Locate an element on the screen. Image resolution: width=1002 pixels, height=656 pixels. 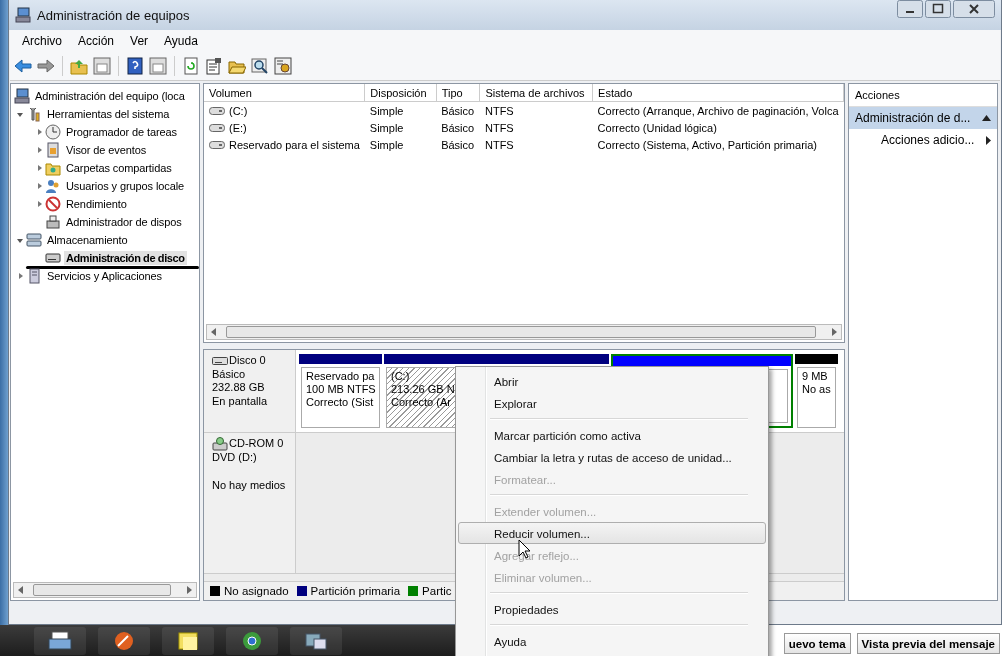
page-button: uevo tema is located at coordinates (817, 643).